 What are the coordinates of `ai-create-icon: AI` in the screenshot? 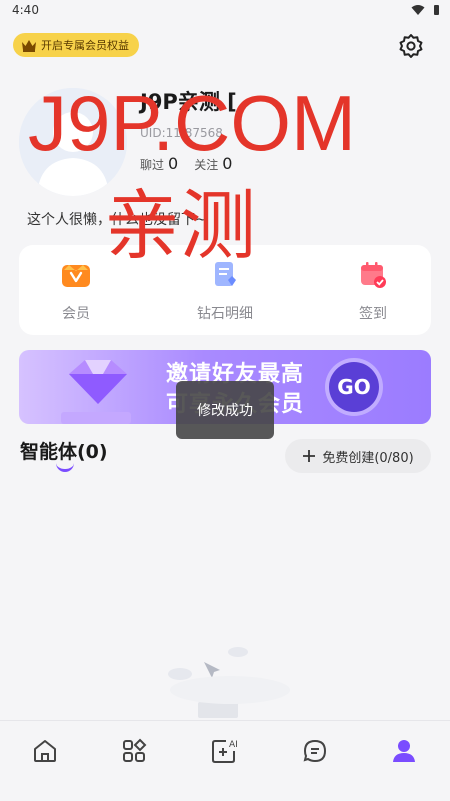 It's located at (225, 751).